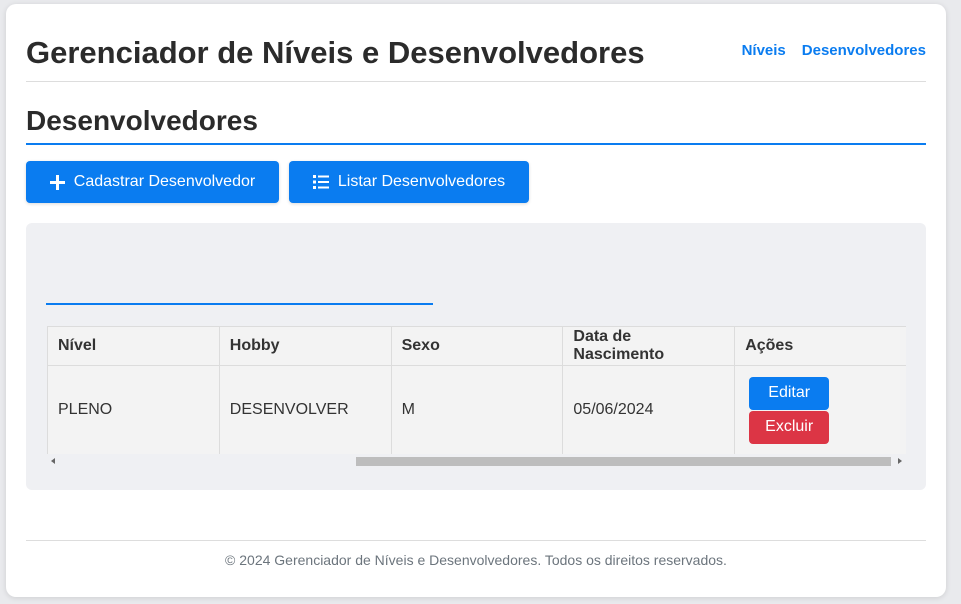  Describe the element at coordinates (239, 304) in the screenshot. I see `panel-divider` at that location.